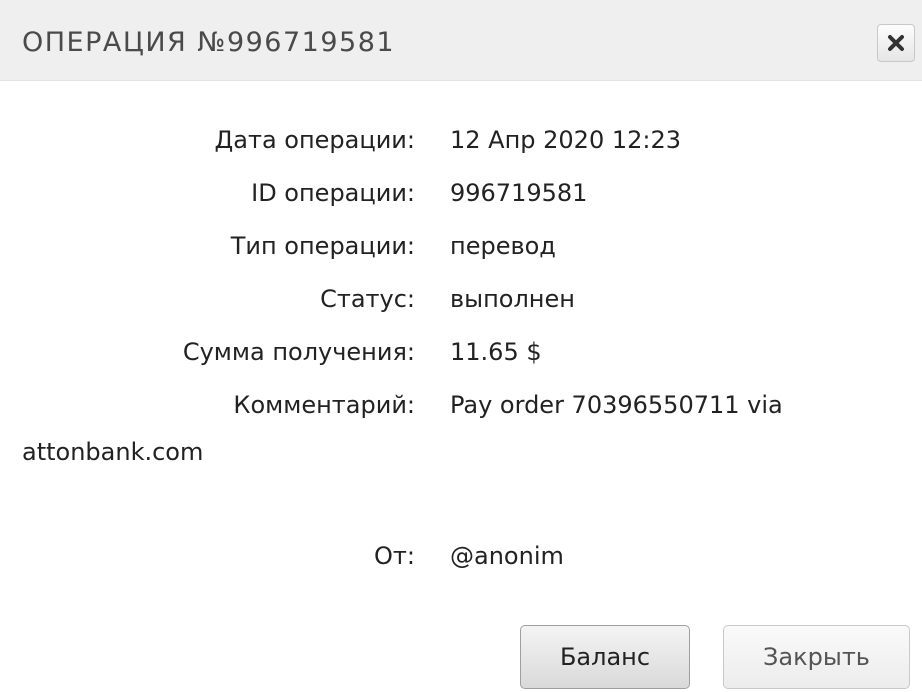 The height and width of the screenshot is (692, 922). I want to click on detail-label: Комментарий:, so click(324, 405).